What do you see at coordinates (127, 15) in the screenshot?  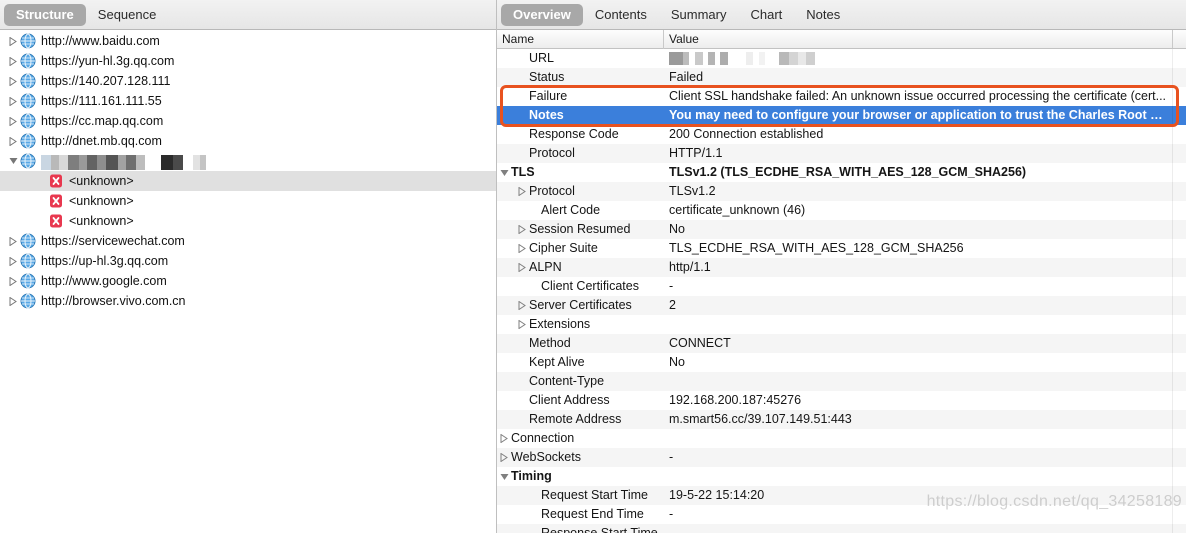 I see `tab-structure-sequence: Sequence` at bounding box center [127, 15].